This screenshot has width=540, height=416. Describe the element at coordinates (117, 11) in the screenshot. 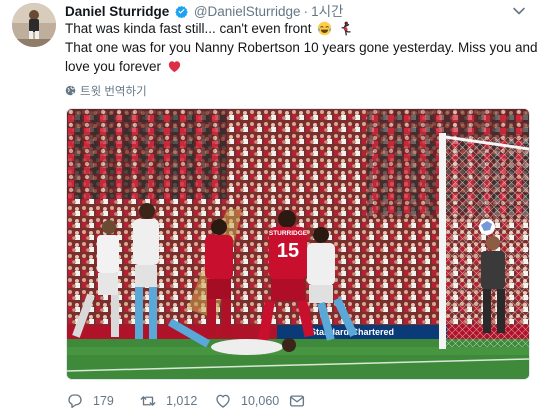

I see `author-name: Daniel Sturridge` at that location.